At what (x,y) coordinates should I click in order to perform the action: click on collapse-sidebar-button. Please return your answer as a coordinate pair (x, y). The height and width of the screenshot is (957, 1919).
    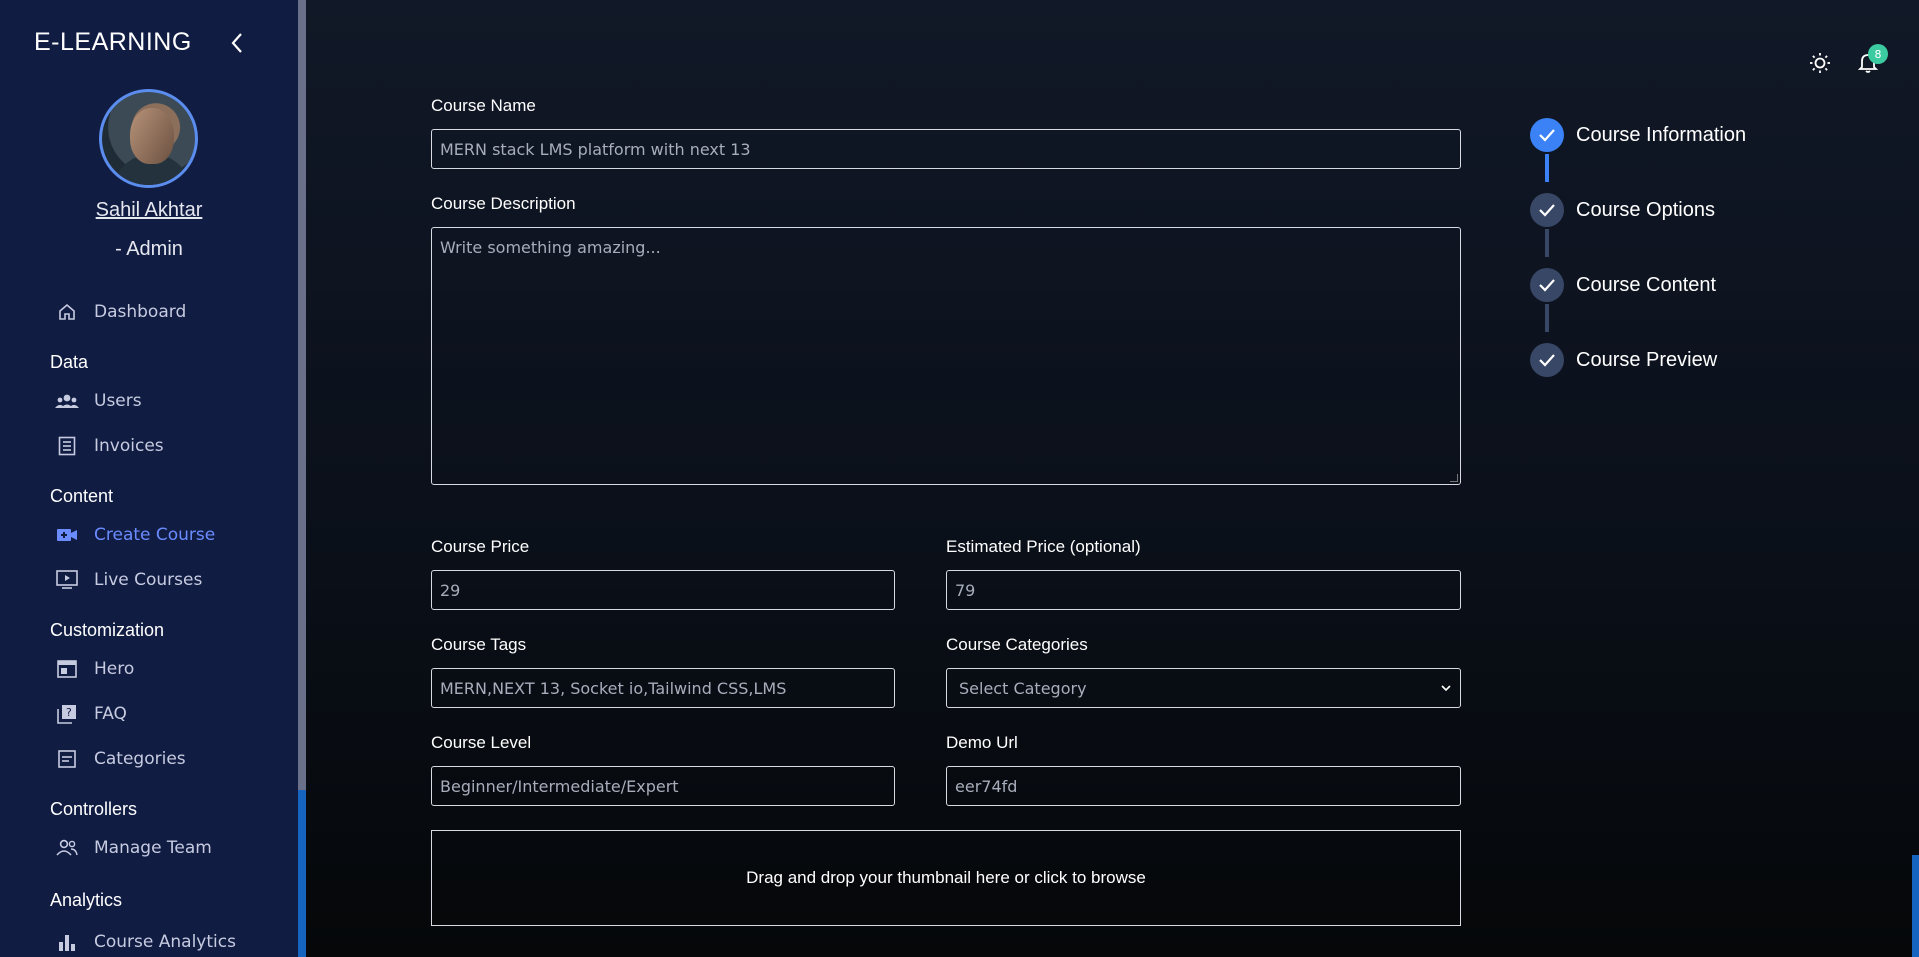
    Looking at the image, I should click on (237, 43).